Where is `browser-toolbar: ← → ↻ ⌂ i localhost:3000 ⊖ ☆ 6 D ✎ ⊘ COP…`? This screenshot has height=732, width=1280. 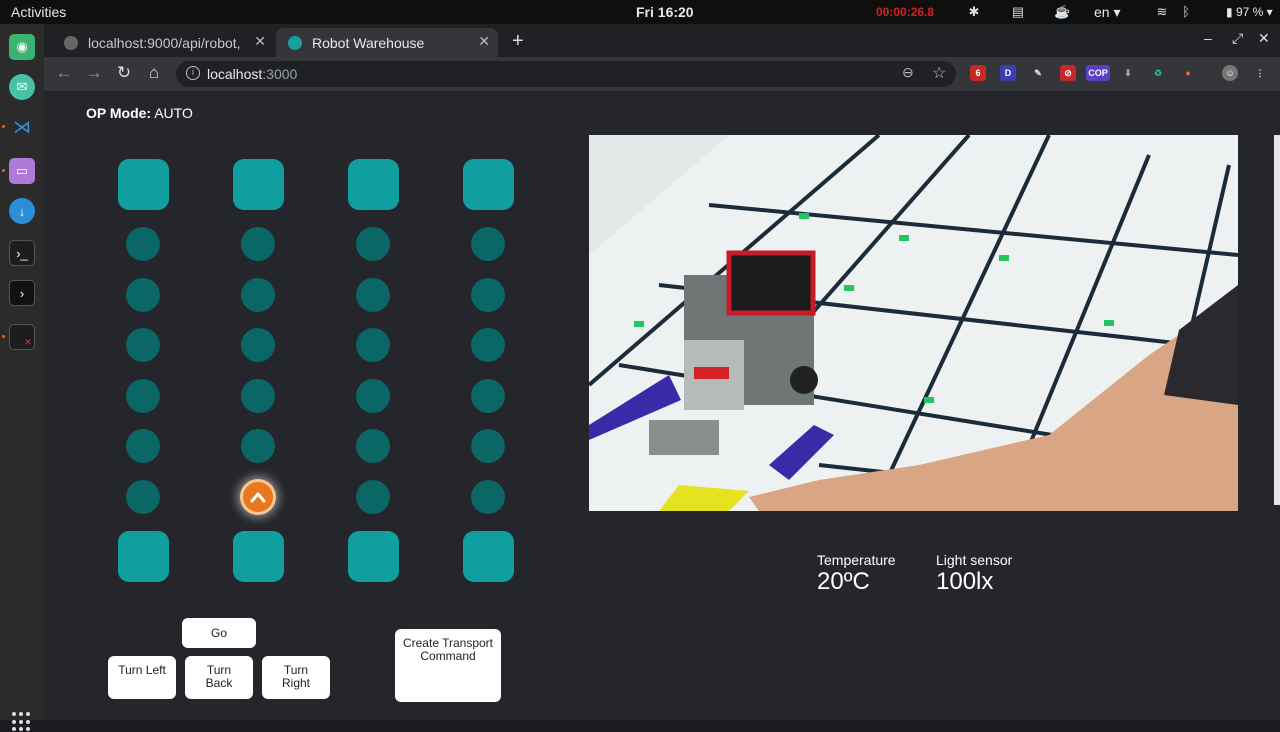
browser-toolbar: ← → ↻ ⌂ i localhost:3000 ⊖ ☆ 6 D ✎ ⊘ COP… is located at coordinates (662, 74).